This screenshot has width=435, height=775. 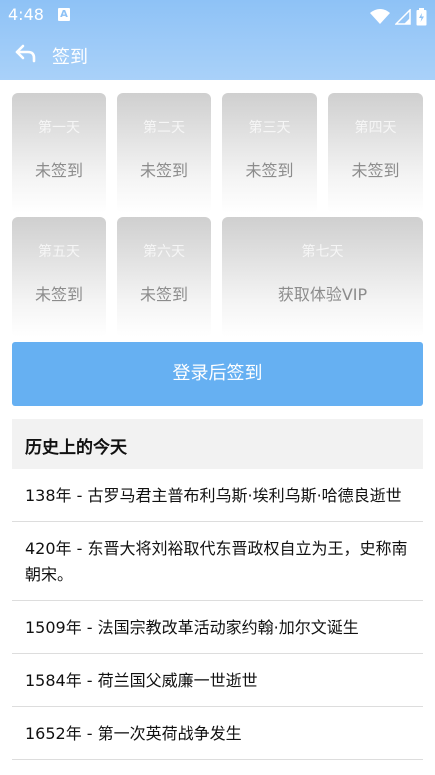 I want to click on page-title: 签到, so click(x=70, y=57).